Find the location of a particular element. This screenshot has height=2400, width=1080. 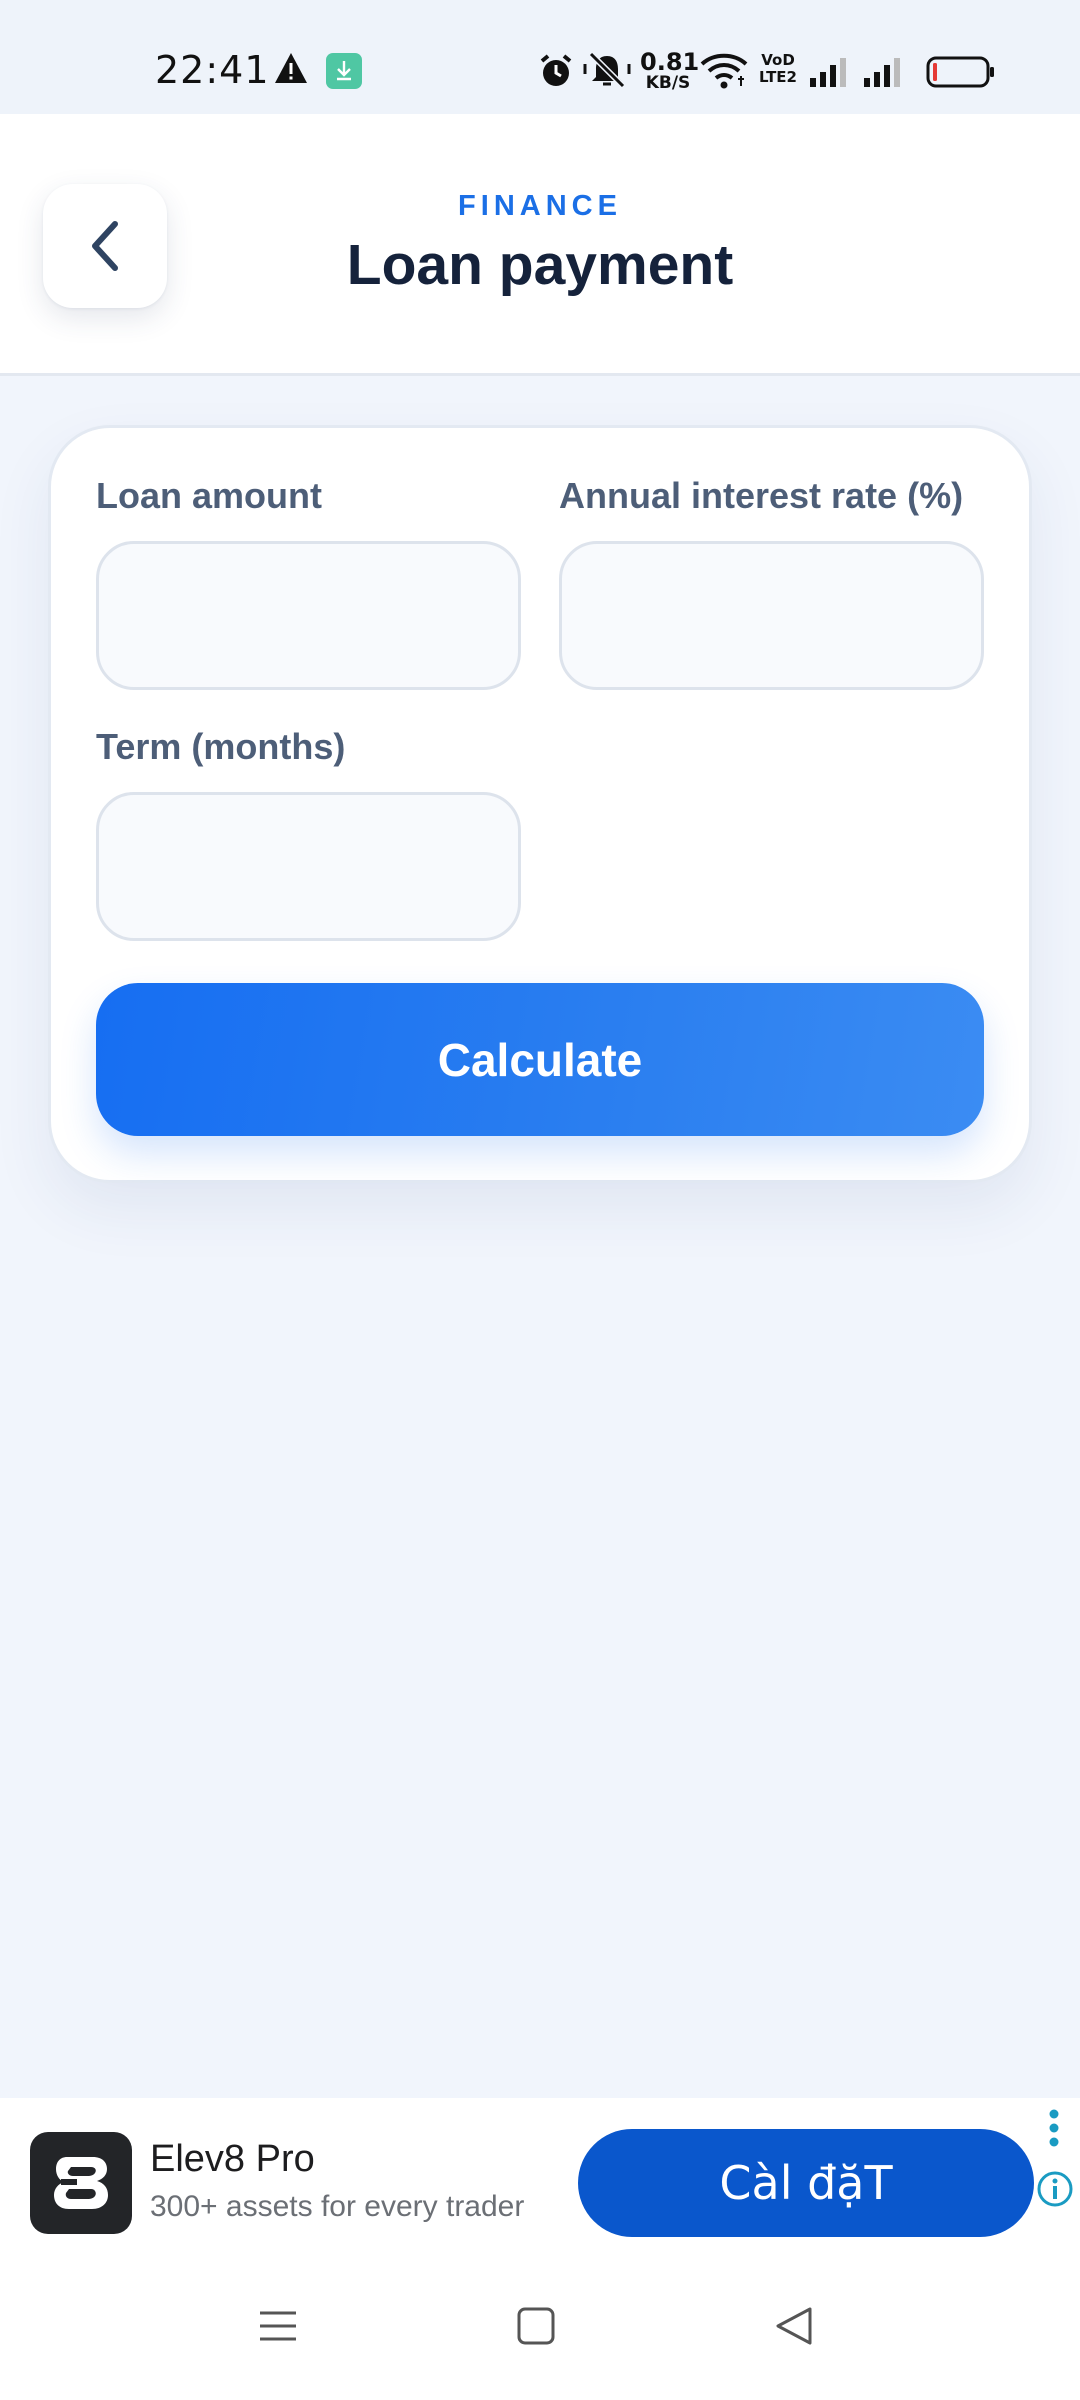

interest-rate-label: Annual interest rate (%) is located at coordinates (761, 495).